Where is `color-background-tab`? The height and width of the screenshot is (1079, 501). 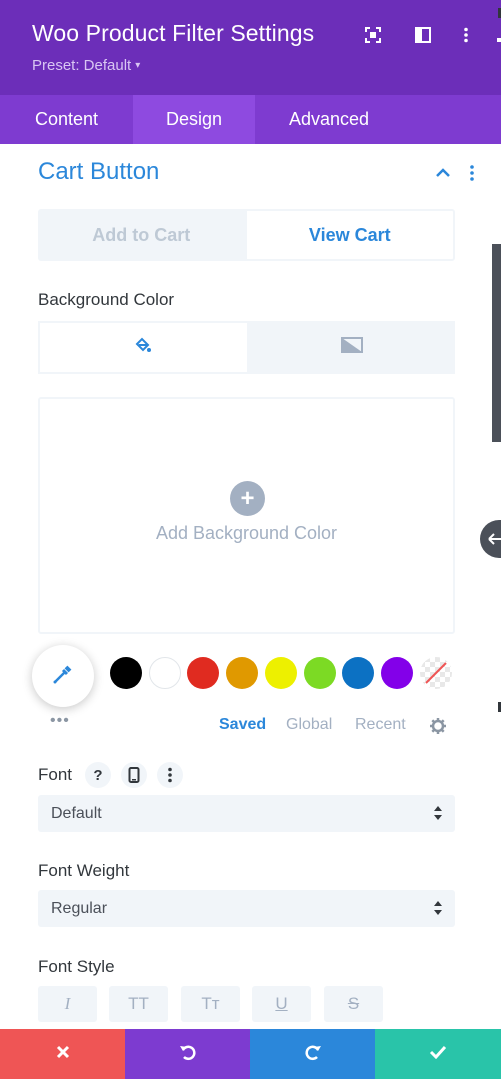 color-background-tab is located at coordinates (143, 347).